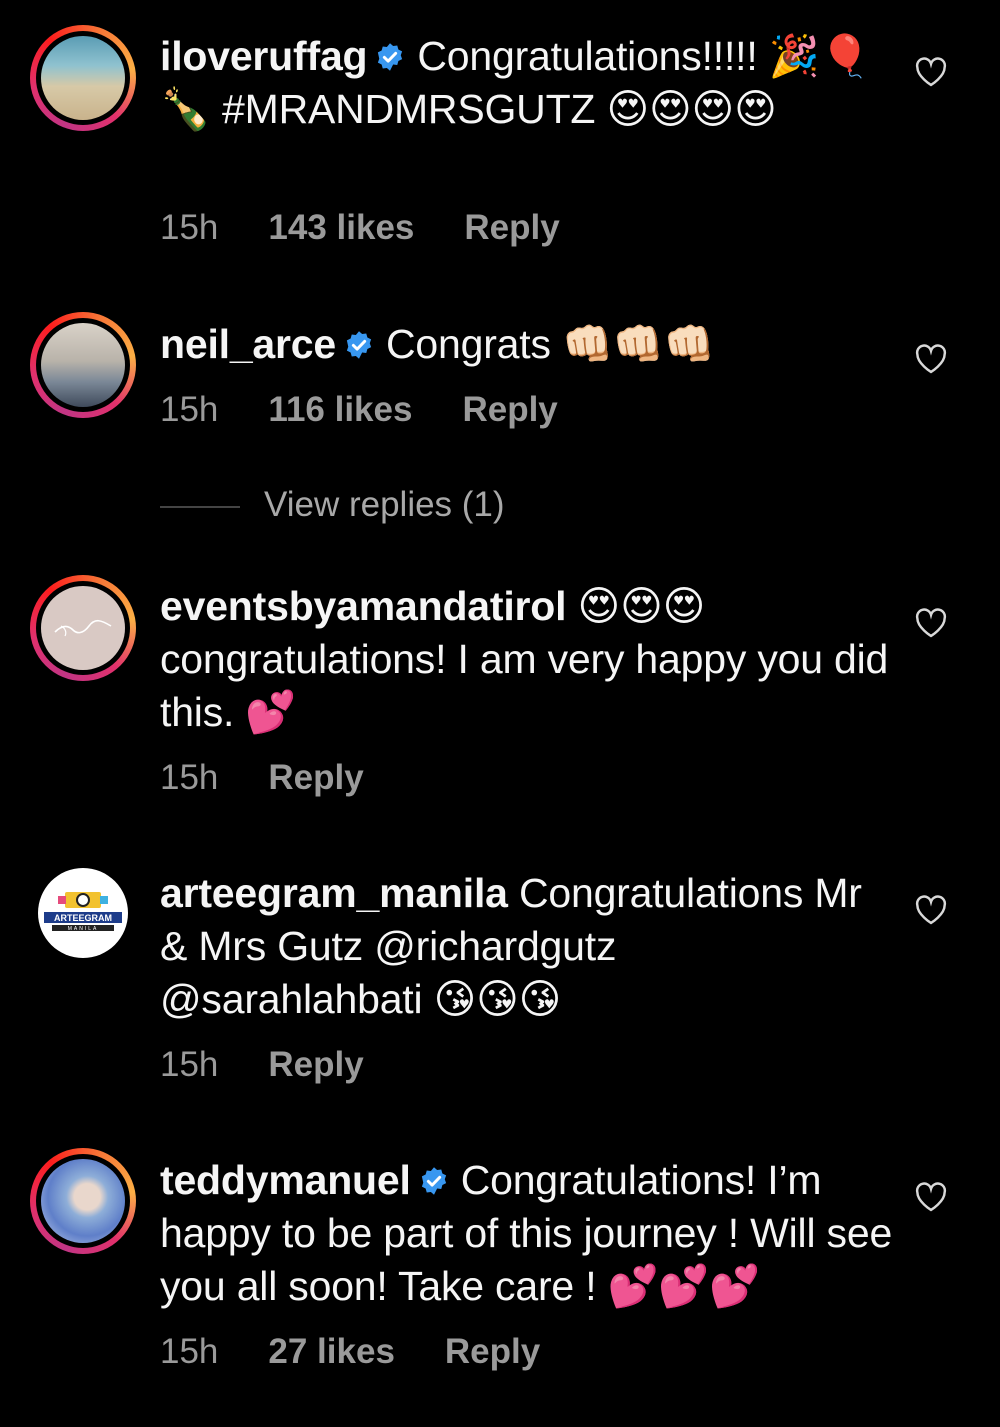  What do you see at coordinates (492, 999) in the screenshot?
I see `comment-emoji: 😘😘😘` at bounding box center [492, 999].